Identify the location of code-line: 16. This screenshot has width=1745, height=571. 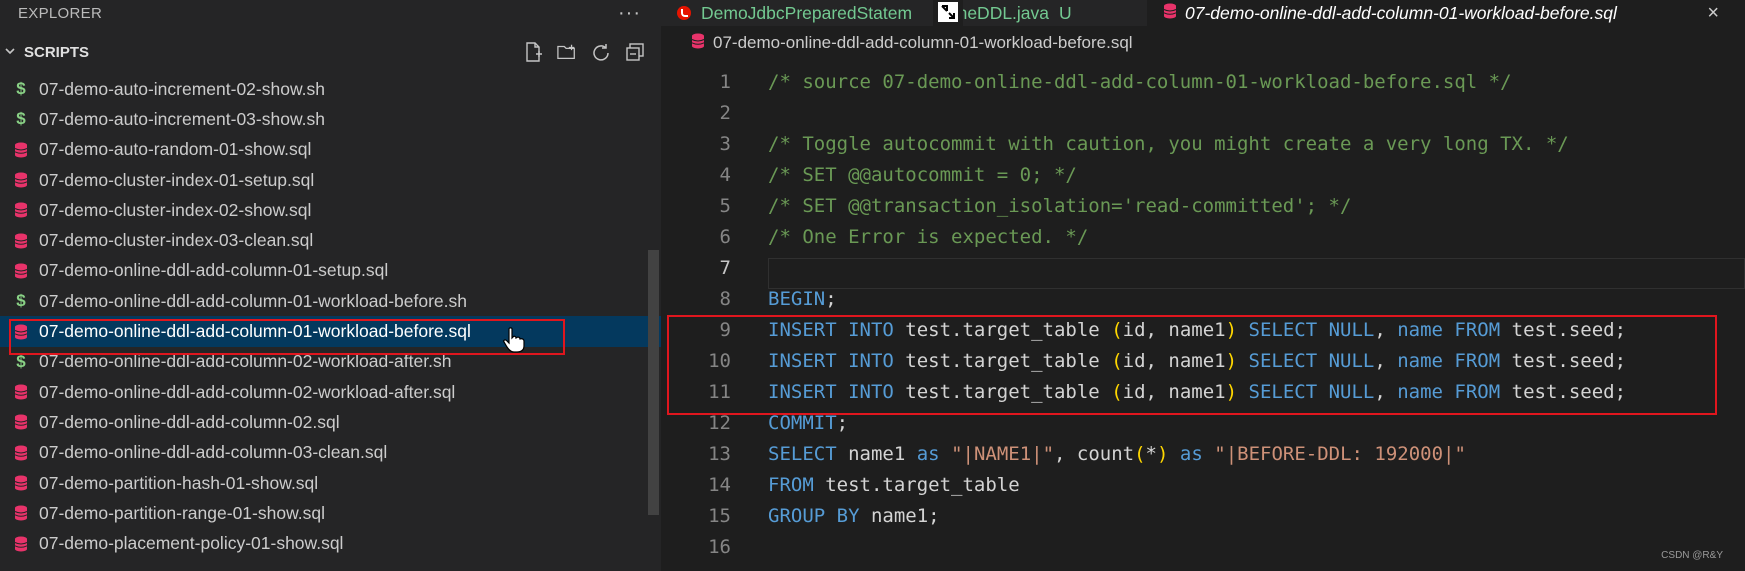
(1203, 546).